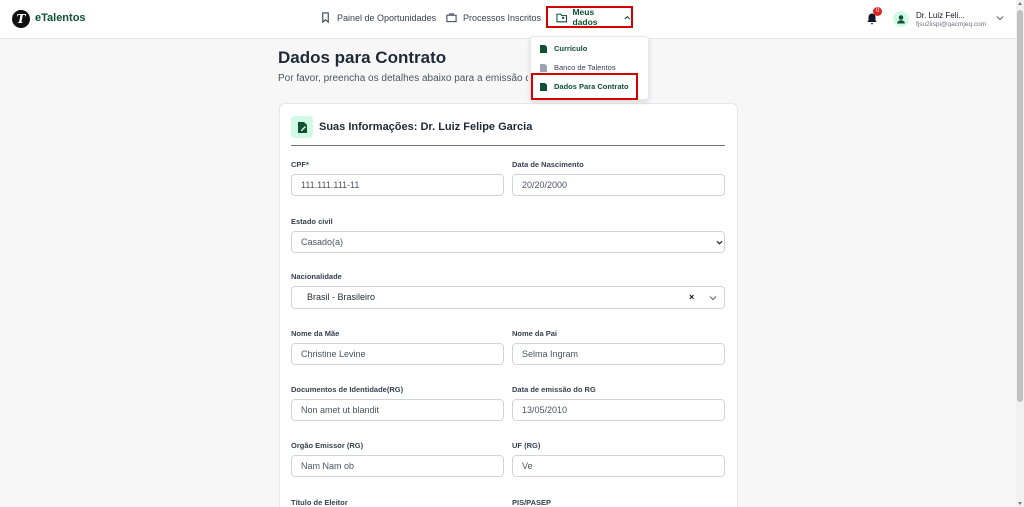 The image size is (1024, 507). What do you see at coordinates (347, 389) in the screenshot?
I see `rg-label: Documentos de Identidade(RG)` at bounding box center [347, 389].